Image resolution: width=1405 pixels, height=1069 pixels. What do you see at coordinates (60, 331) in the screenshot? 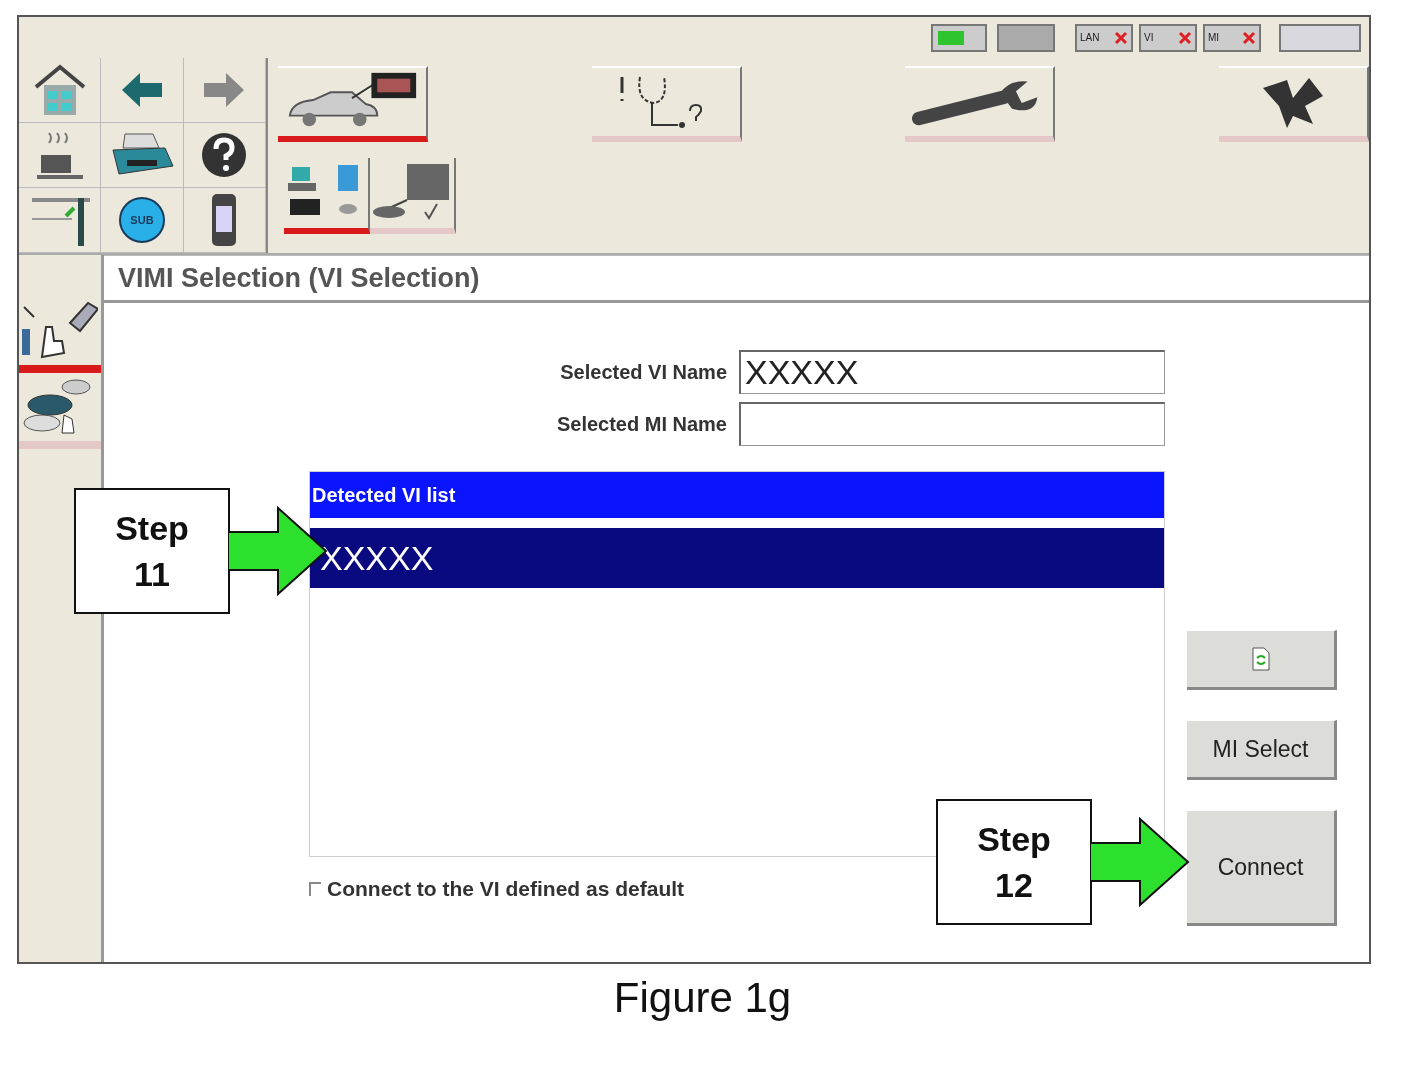
I see `hand-device-icon` at bounding box center [60, 331].